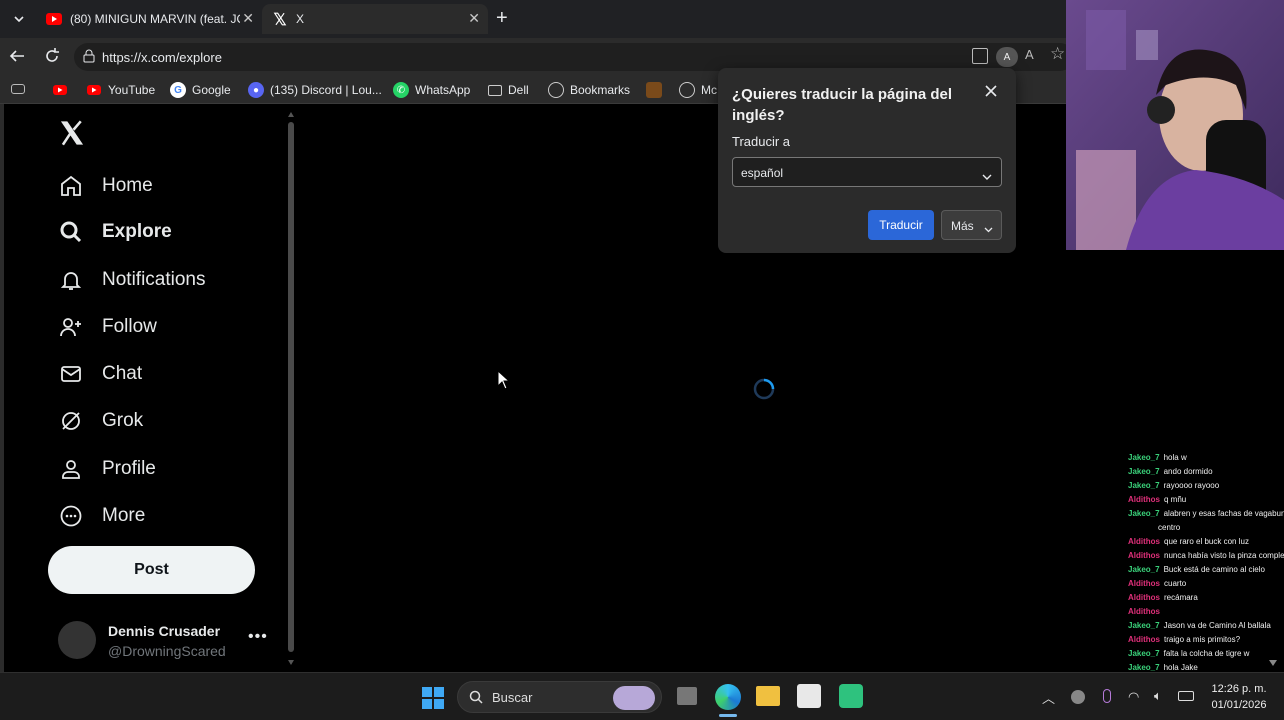  I want to click on volume-icon: 🔈︎, so click(1158, 696).